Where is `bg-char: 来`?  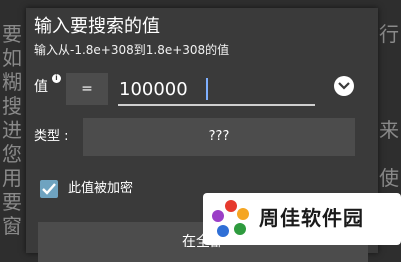
bg-char: 来 is located at coordinates (389, 130).